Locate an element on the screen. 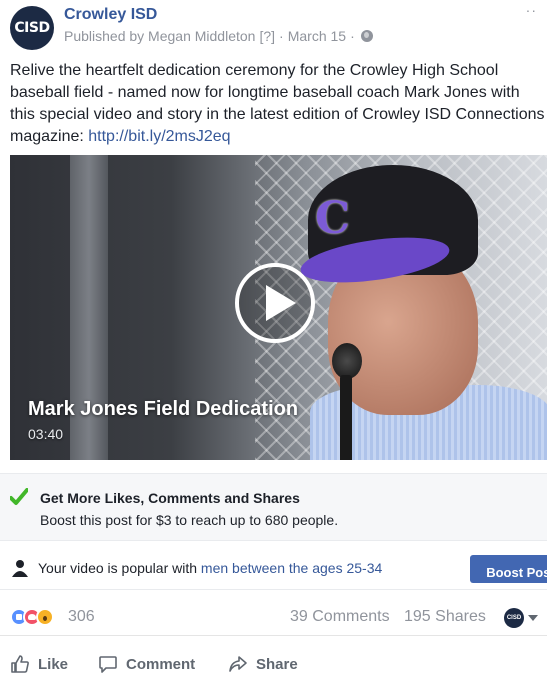  post-link: http://bit.ly/2msJ2eq is located at coordinates (159, 136).